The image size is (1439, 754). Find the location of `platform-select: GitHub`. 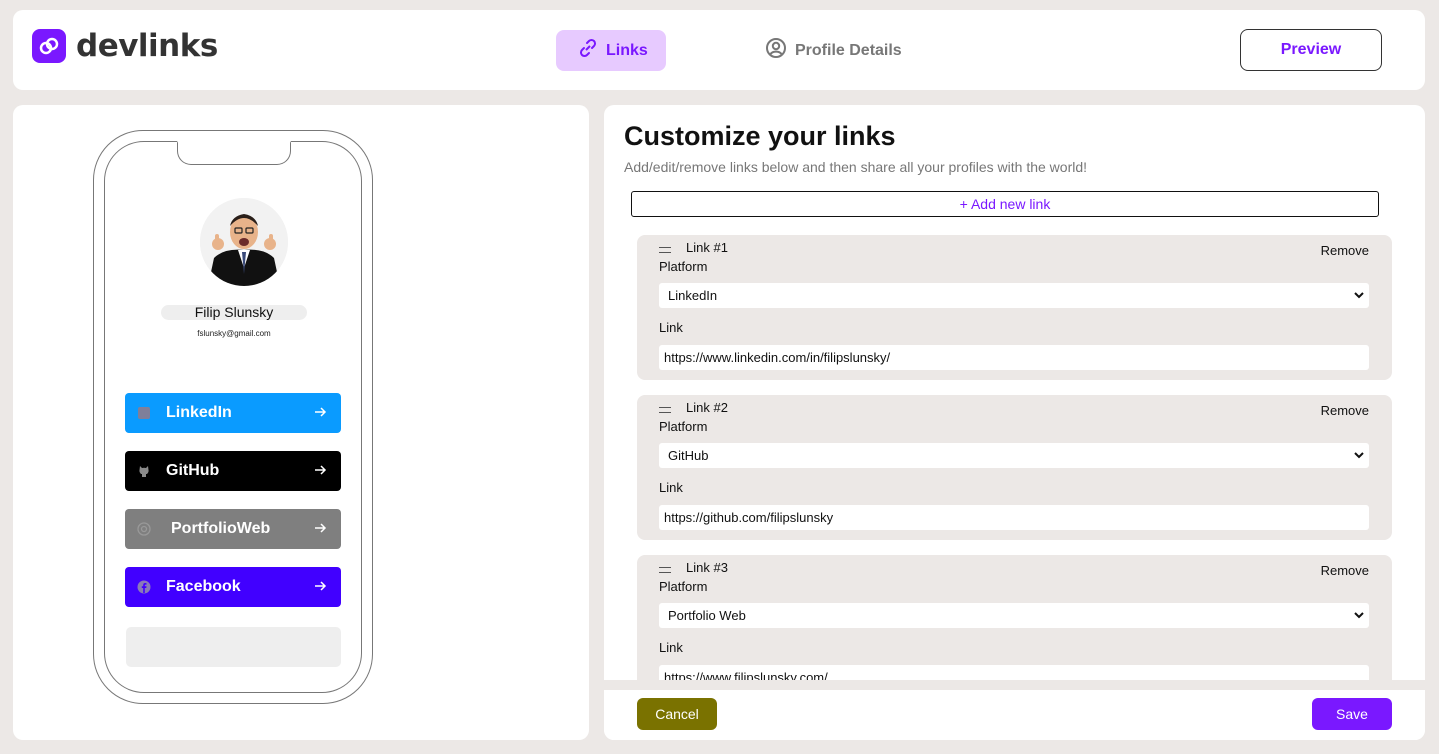

platform-select: GitHub is located at coordinates (1014, 455).